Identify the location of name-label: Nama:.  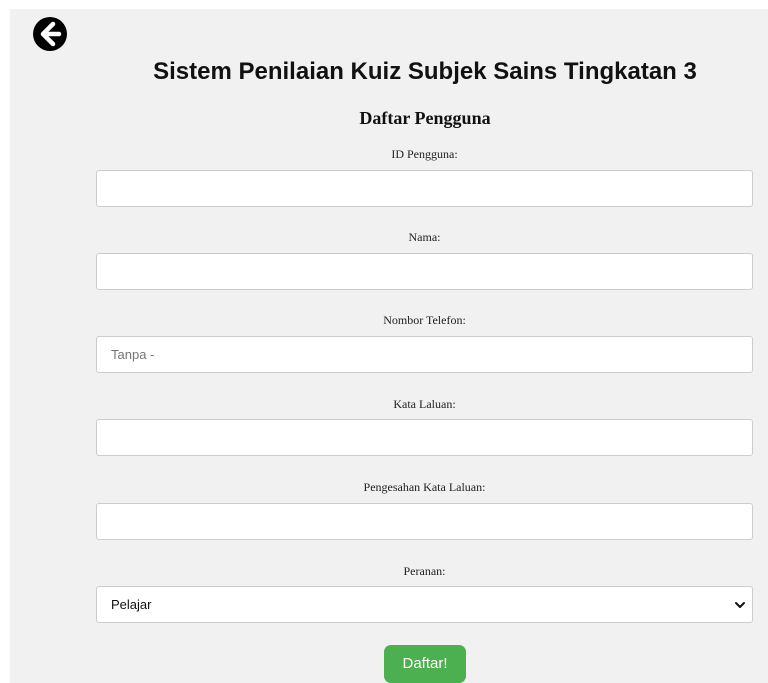
(424, 237).